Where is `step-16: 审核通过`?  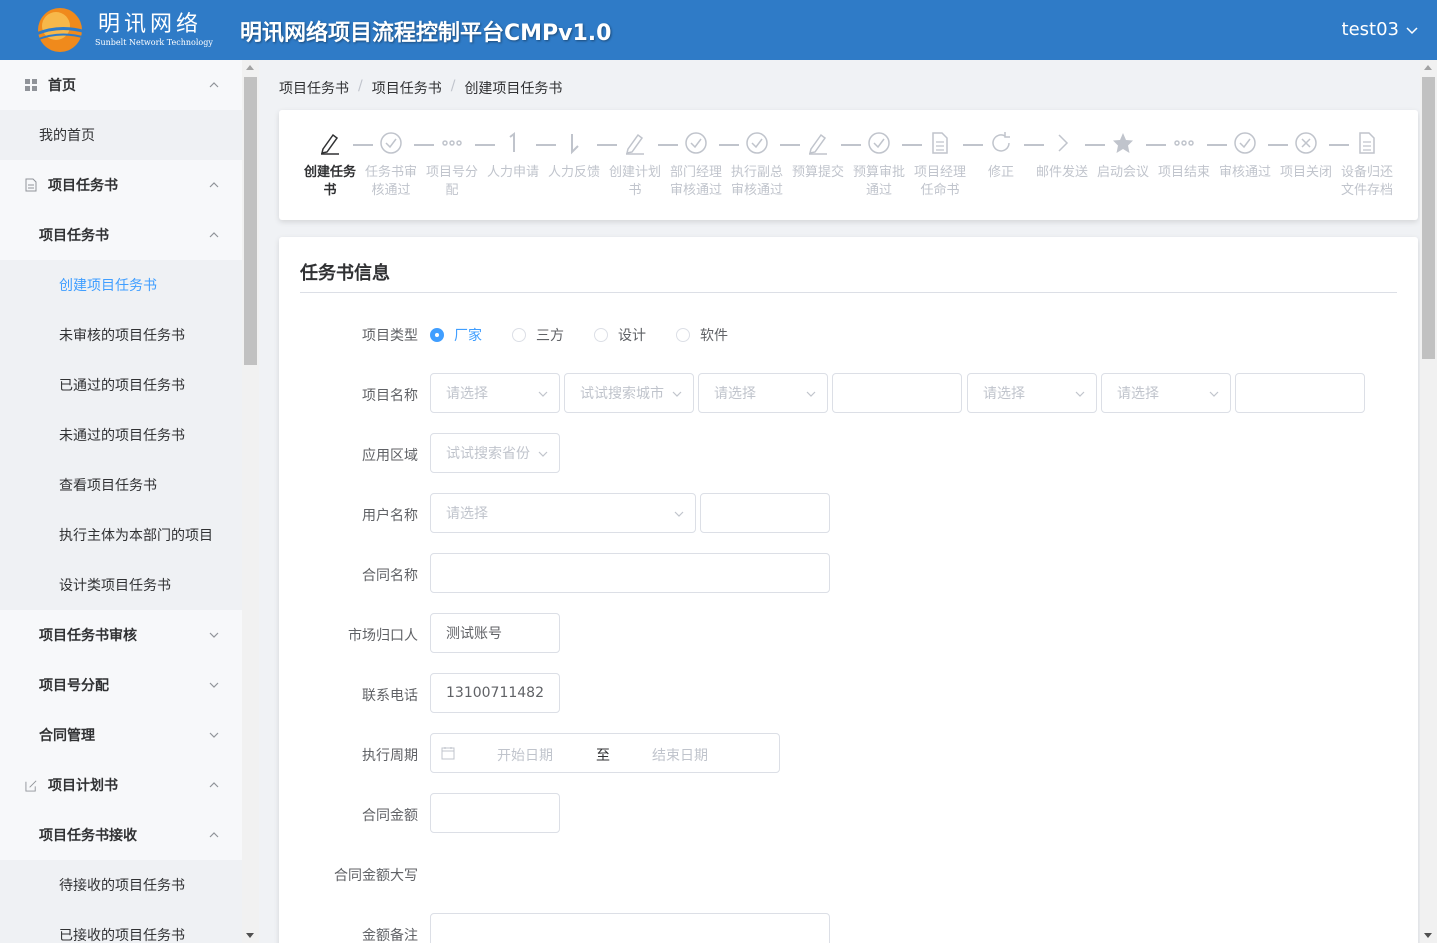
step-16: 审核通过 is located at coordinates (1245, 155).